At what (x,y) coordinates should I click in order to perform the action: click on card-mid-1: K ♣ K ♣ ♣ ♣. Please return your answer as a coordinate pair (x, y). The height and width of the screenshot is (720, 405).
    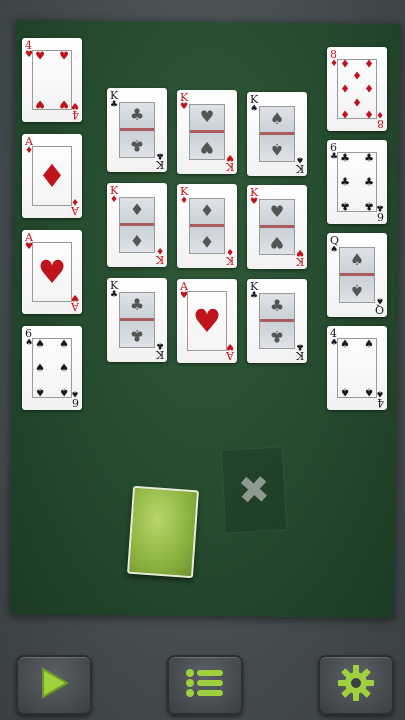
    Looking at the image, I should click on (137, 130).